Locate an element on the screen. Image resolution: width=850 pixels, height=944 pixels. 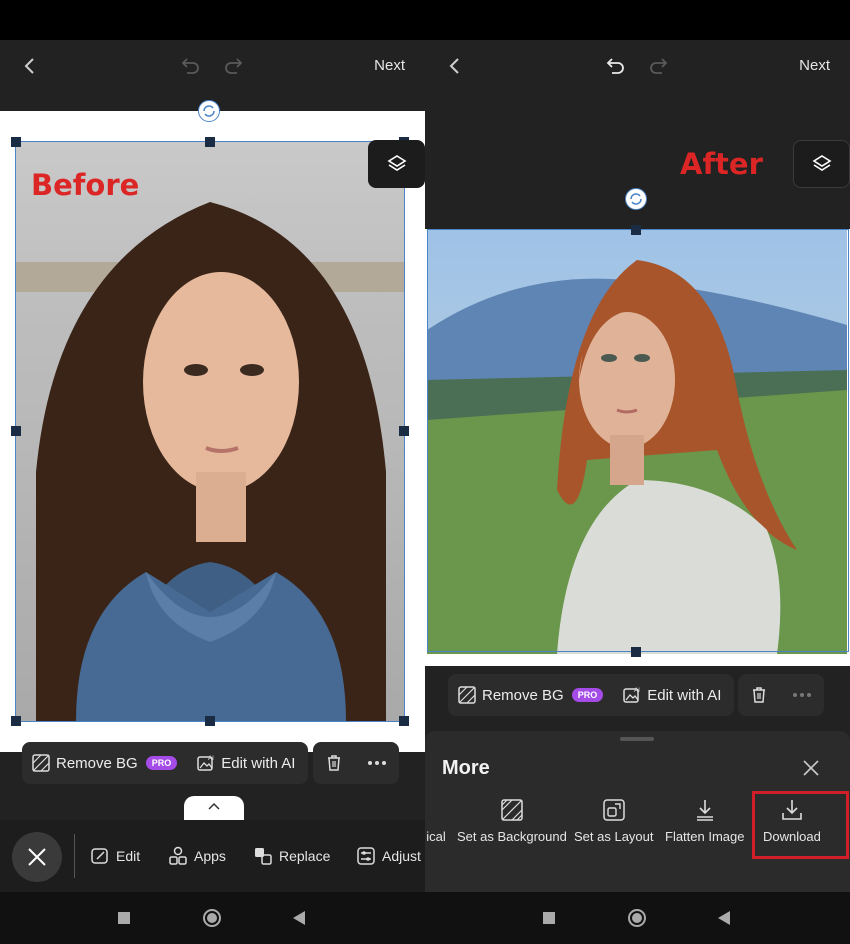
nav-replace: Replace is located at coordinates (291, 856).